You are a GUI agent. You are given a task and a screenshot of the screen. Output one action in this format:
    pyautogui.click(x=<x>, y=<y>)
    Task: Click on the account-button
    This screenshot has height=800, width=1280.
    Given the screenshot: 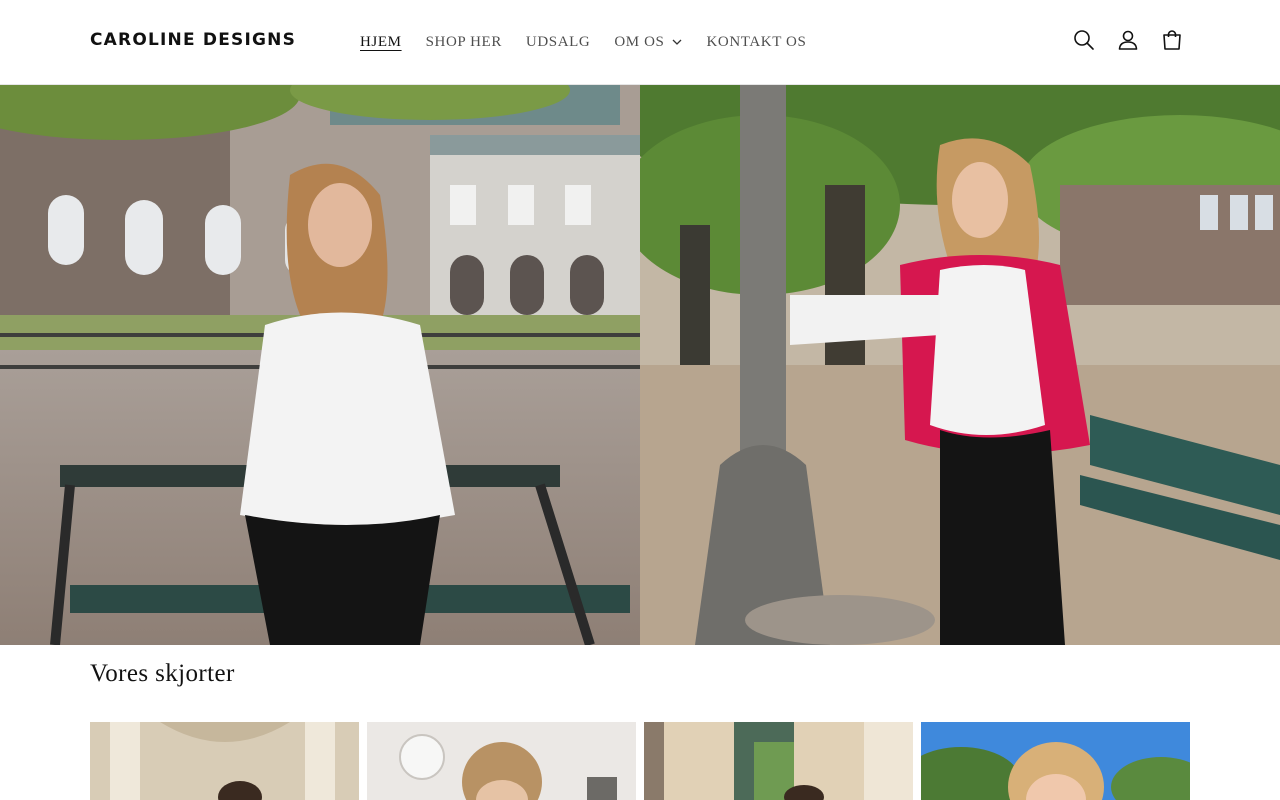 What is the action you would take?
    pyautogui.click(x=1128, y=42)
    